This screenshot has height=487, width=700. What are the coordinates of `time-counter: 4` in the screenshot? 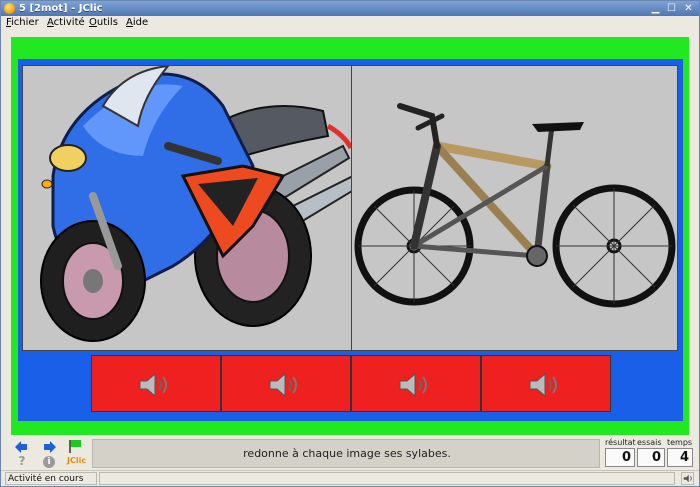 It's located at (680, 457).